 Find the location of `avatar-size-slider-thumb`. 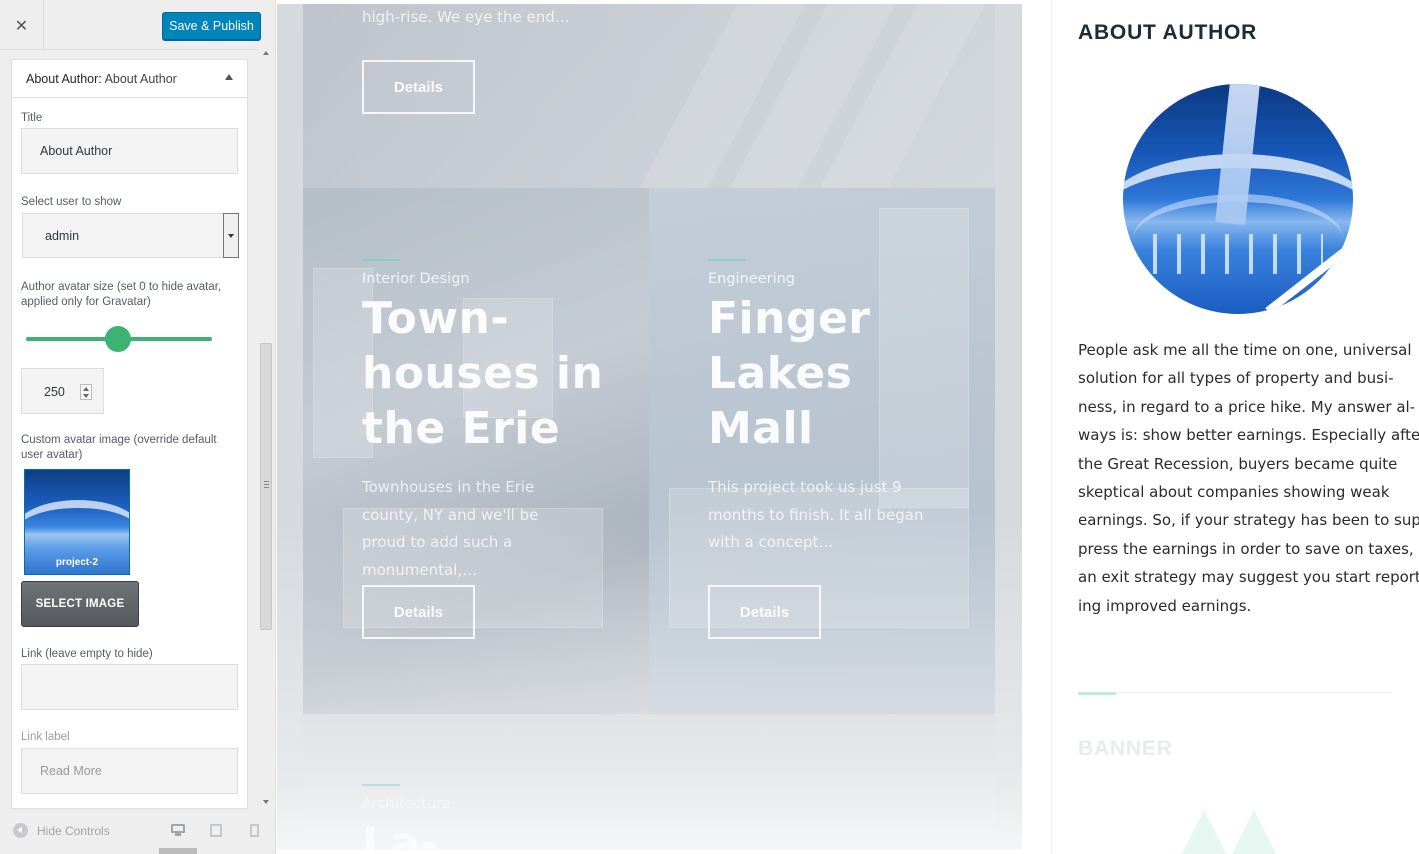

avatar-size-slider-thumb is located at coordinates (118, 339).